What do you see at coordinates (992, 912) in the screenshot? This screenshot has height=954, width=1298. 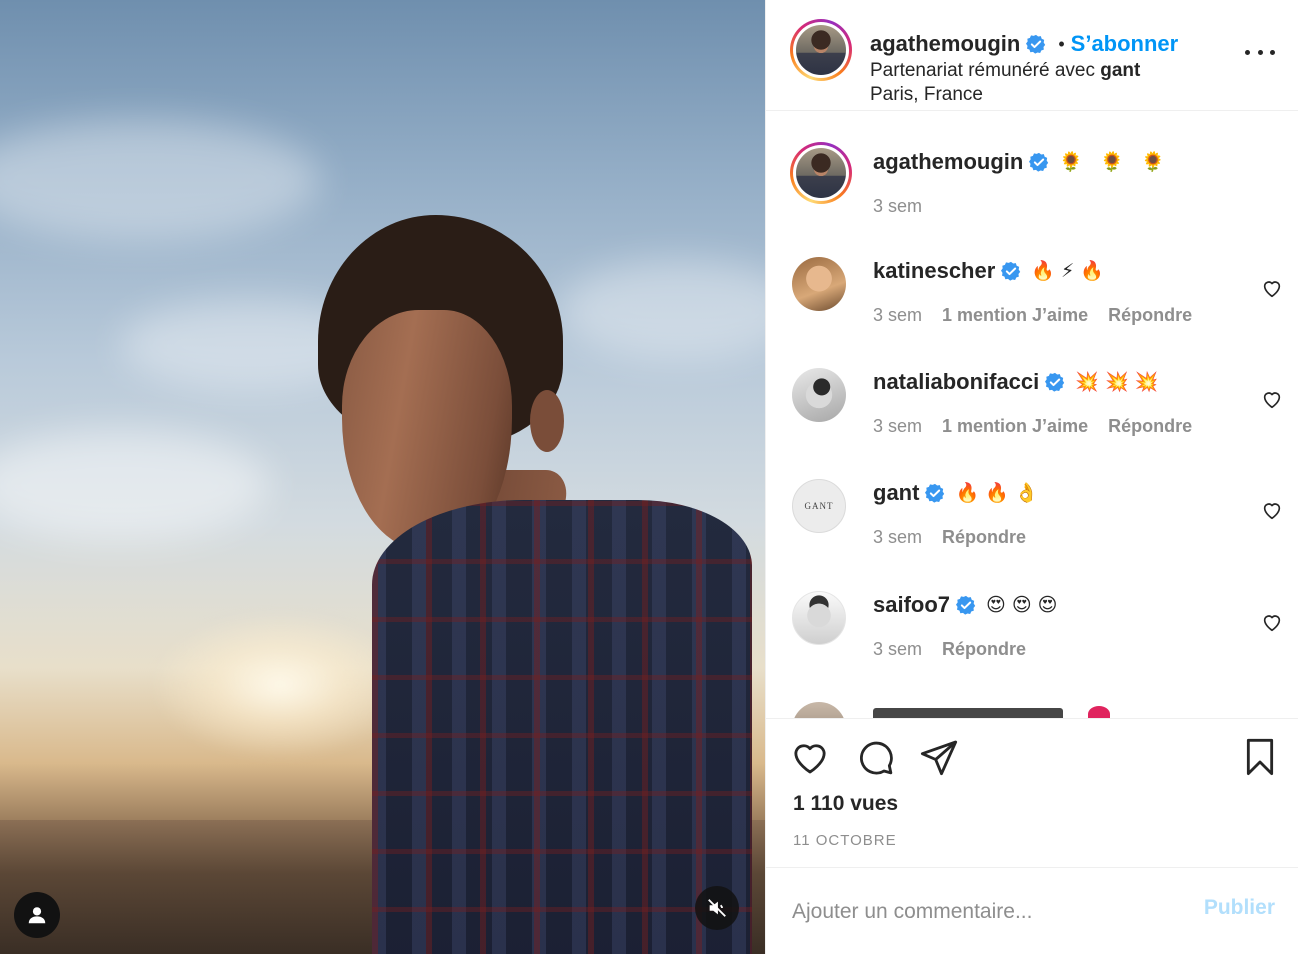 I see `comment-input` at bounding box center [992, 912].